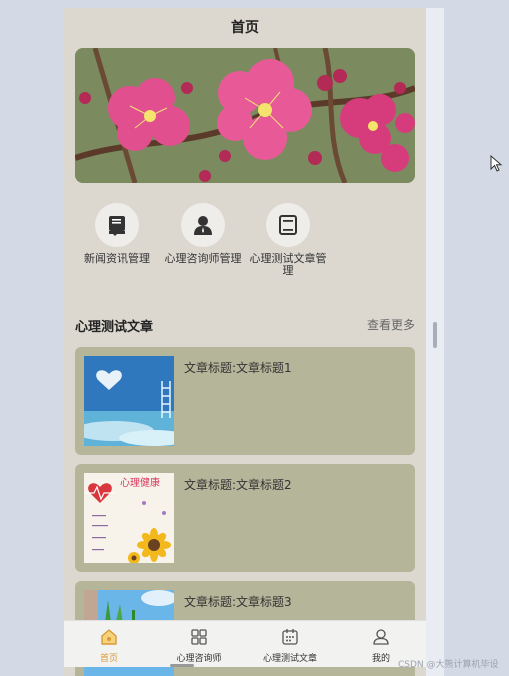 This screenshot has height=676, width=509. Describe the element at coordinates (140, 482) in the screenshot. I see `thumb-text: 心理健康` at that location.